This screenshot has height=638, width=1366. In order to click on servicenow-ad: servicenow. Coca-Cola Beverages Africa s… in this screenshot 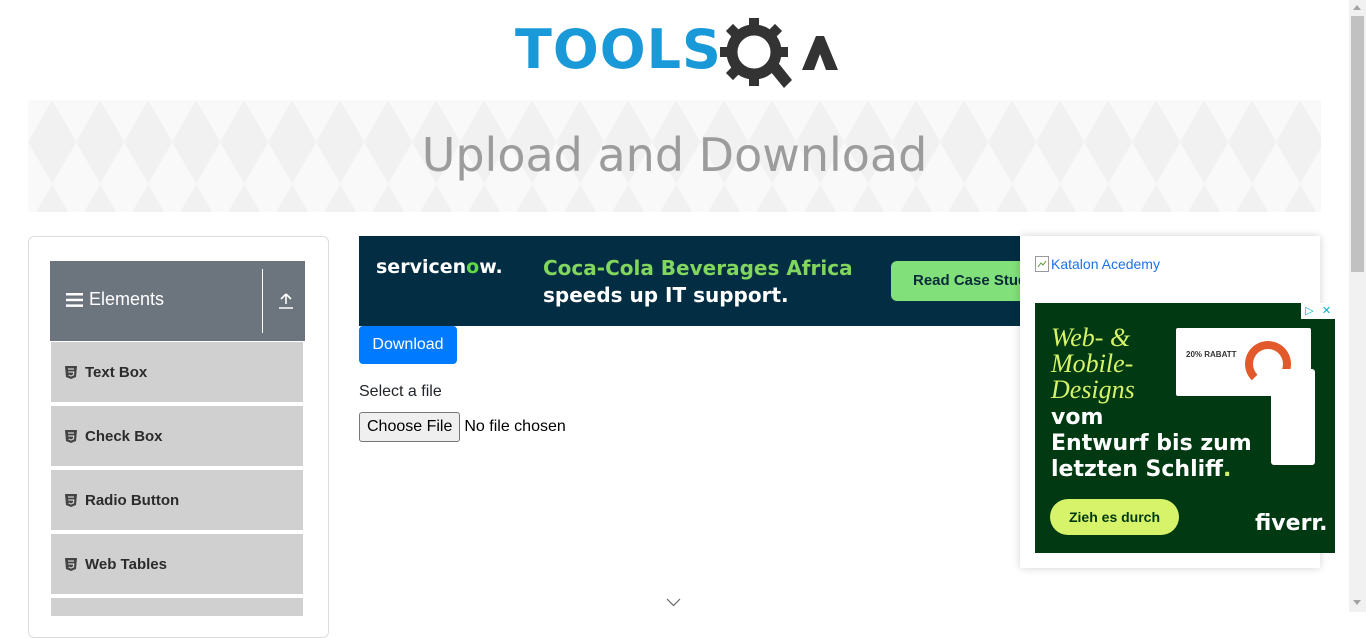, I will do `click(689, 281)`.